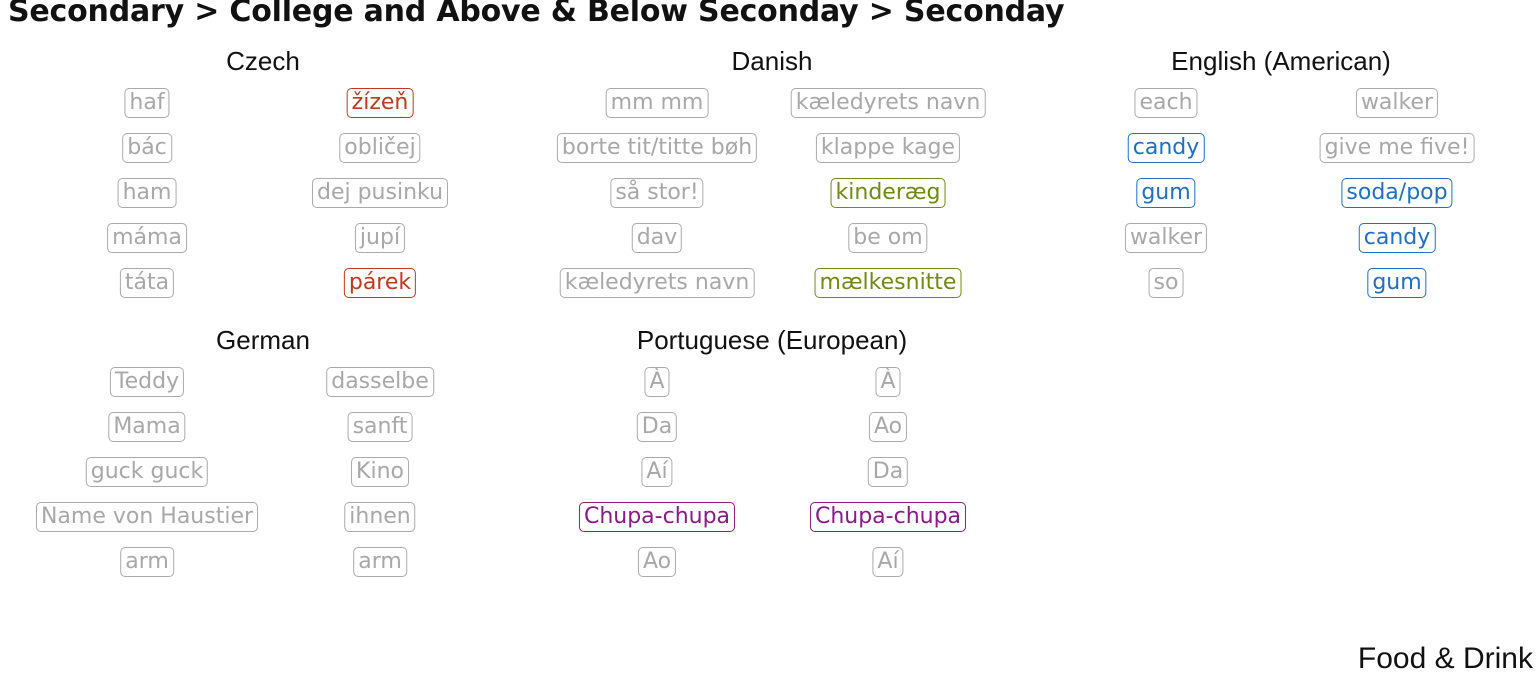 The height and width of the screenshot is (676, 1536). What do you see at coordinates (147, 103) in the screenshot?
I see `word-label: haf` at bounding box center [147, 103].